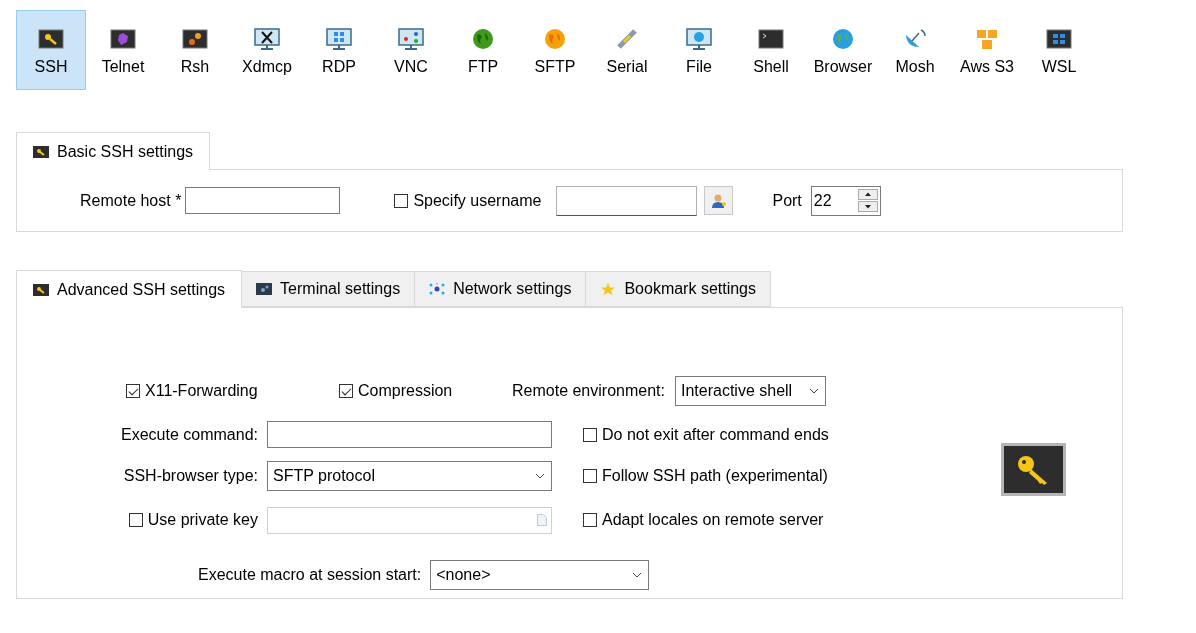  What do you see at coordinates (540, 575) in the screenshot?
I see `execute-macro-dropdown: <none>` at bounding box center [540, 575].